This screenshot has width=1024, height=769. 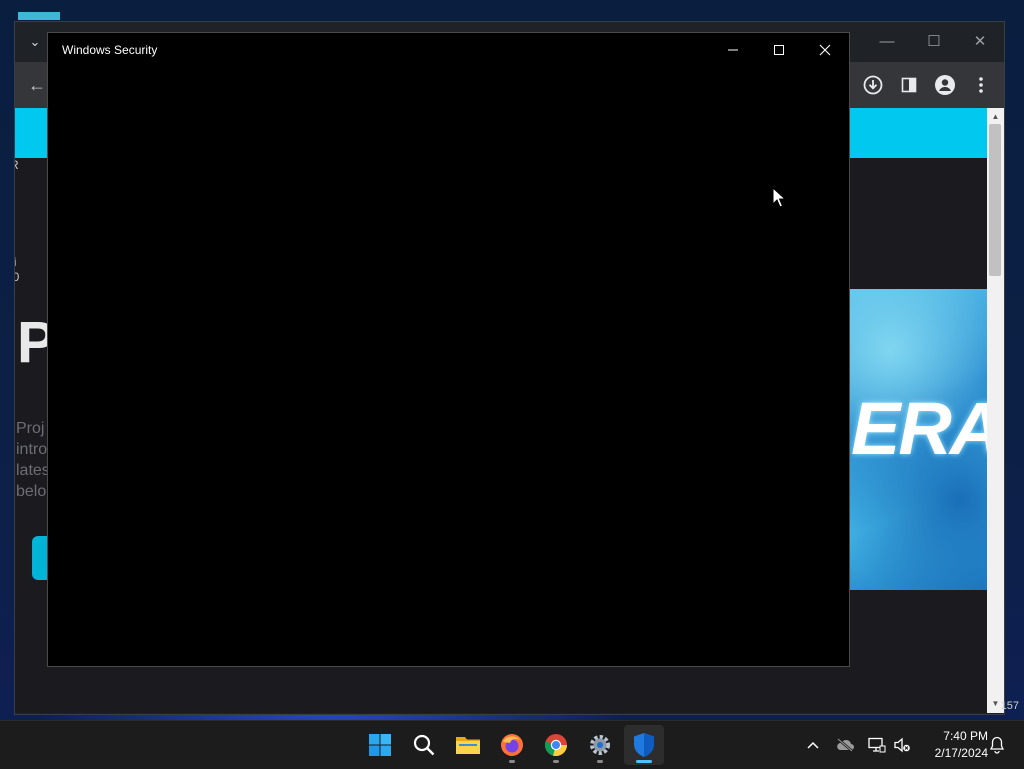 I want to click on minimize-button, so click(x=733, y=50).